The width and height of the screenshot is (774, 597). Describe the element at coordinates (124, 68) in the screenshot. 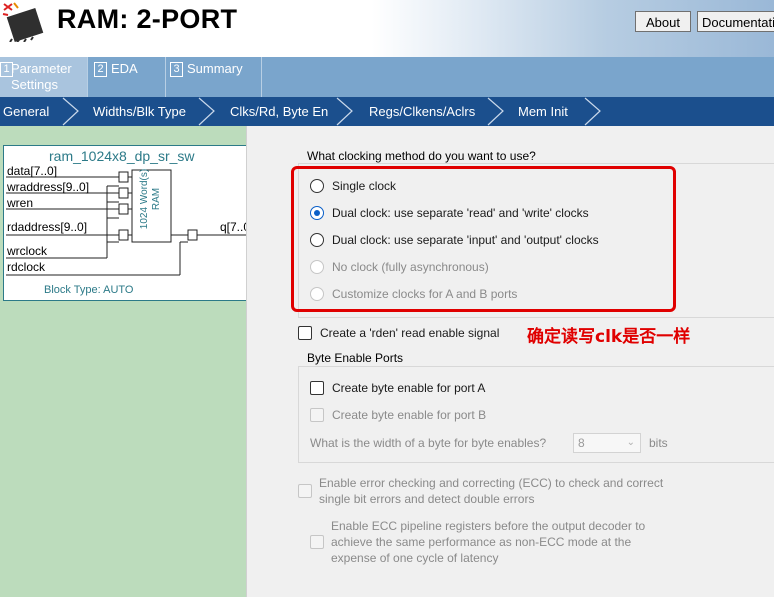

I see `tab-label: EDA` at that location.